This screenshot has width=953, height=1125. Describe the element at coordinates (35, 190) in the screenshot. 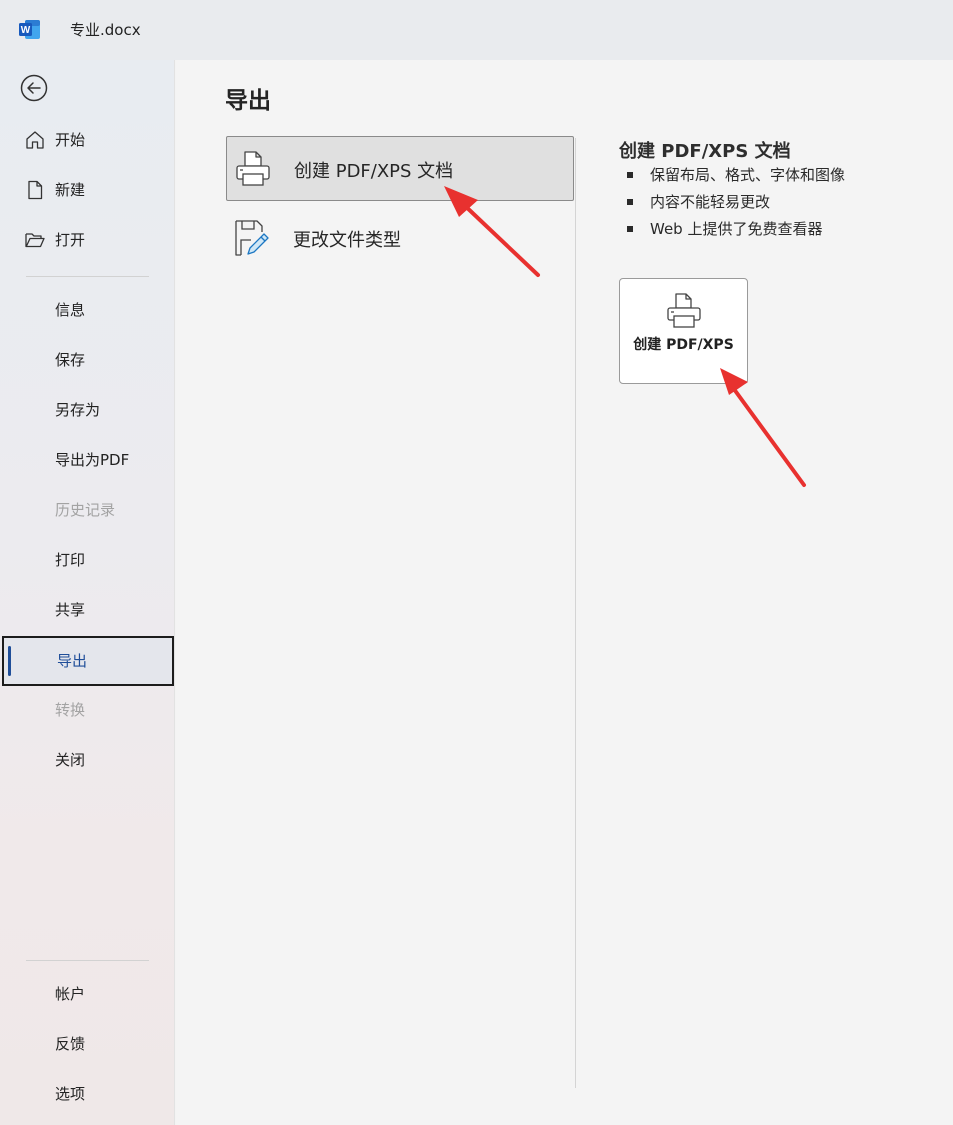

I see `new-document-icon` at that location.